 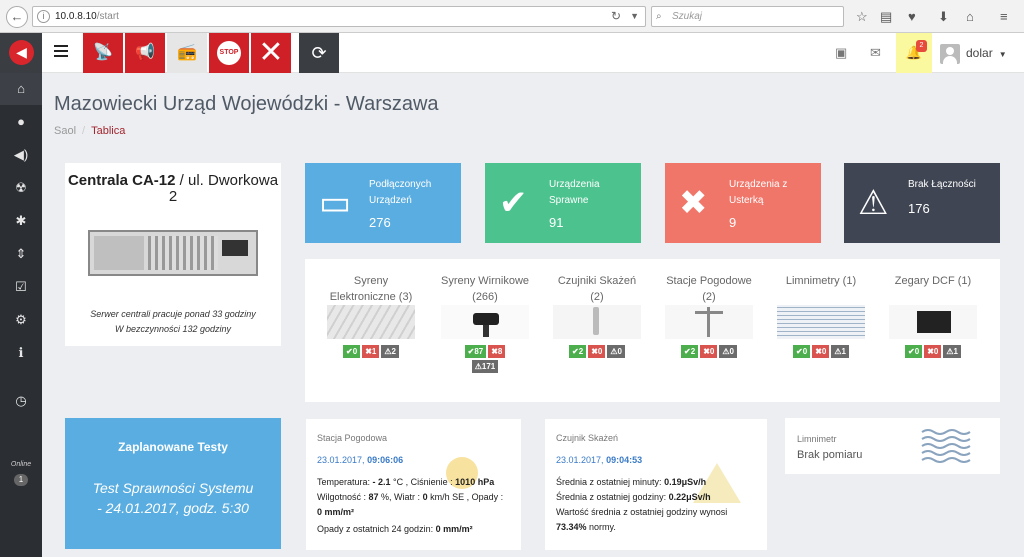 I want to click on device-type-name: Limnimetry (1), so click(x=821, y=281).